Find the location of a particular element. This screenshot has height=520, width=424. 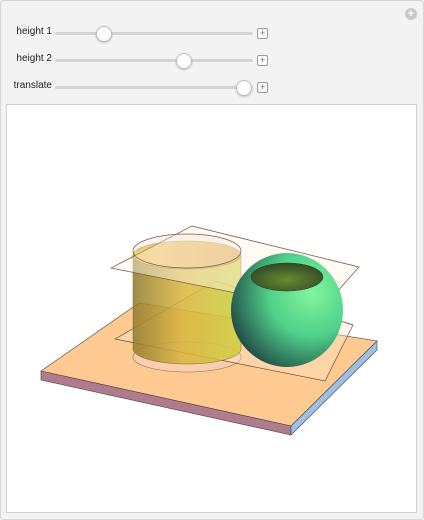

options-plus-icon: + is located at coordinates (411, 14).